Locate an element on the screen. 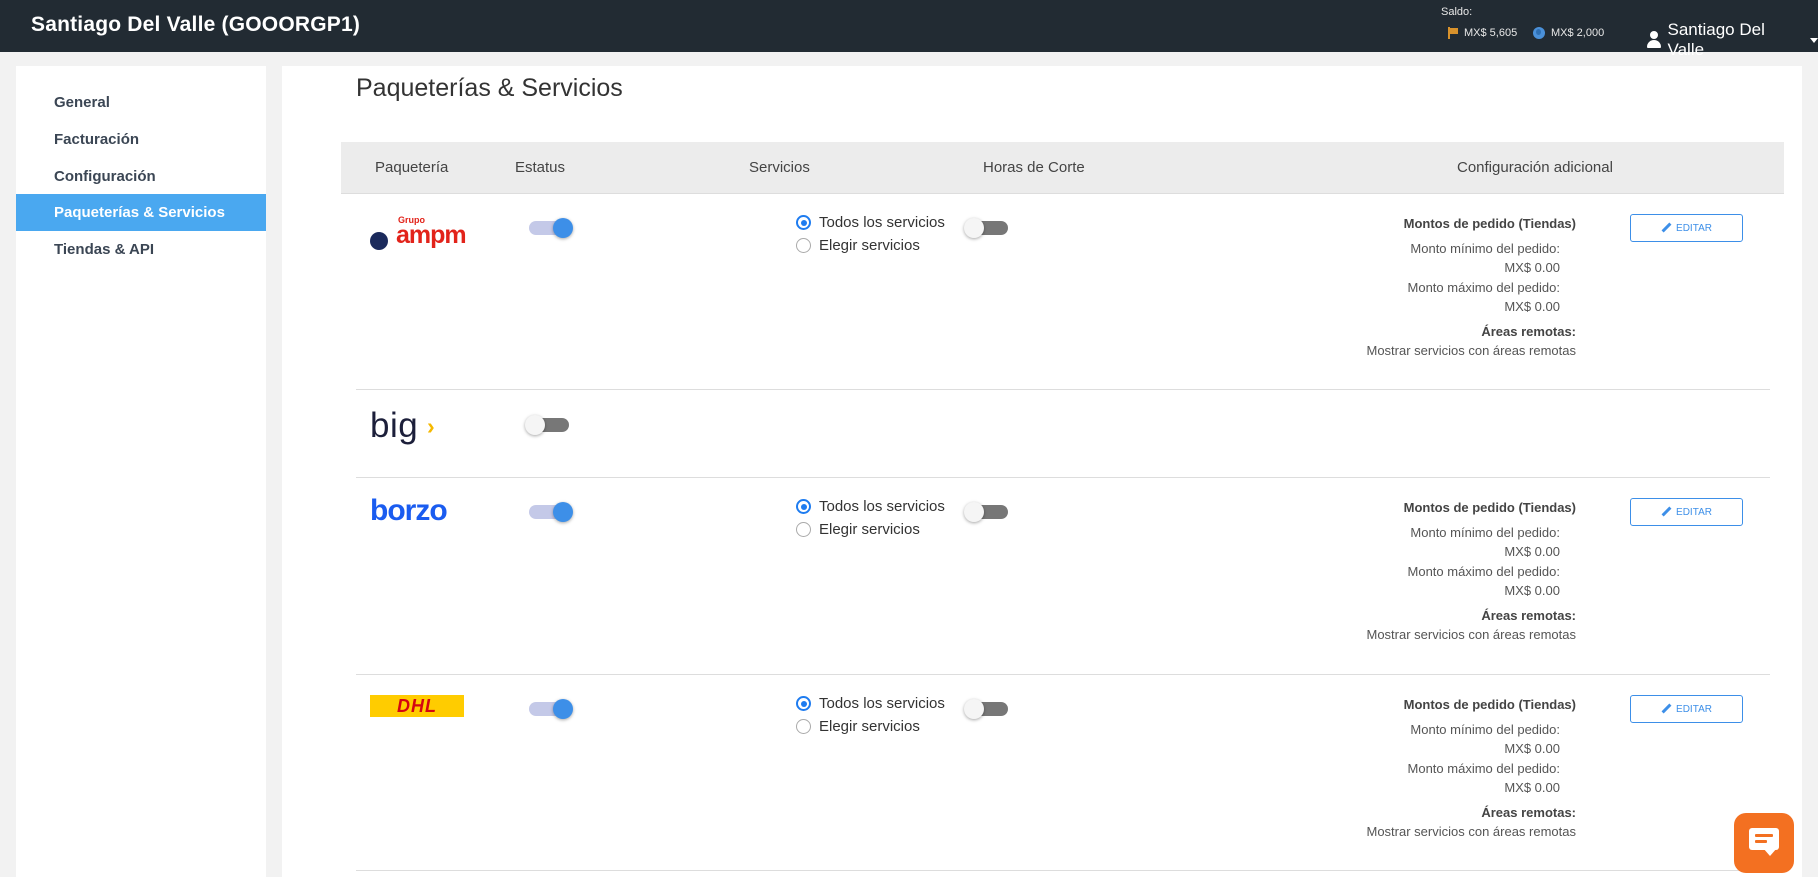 The width and height of the screenshot is (1818, 877). dhl-logo: DHL is located at coordinates (417, 706).